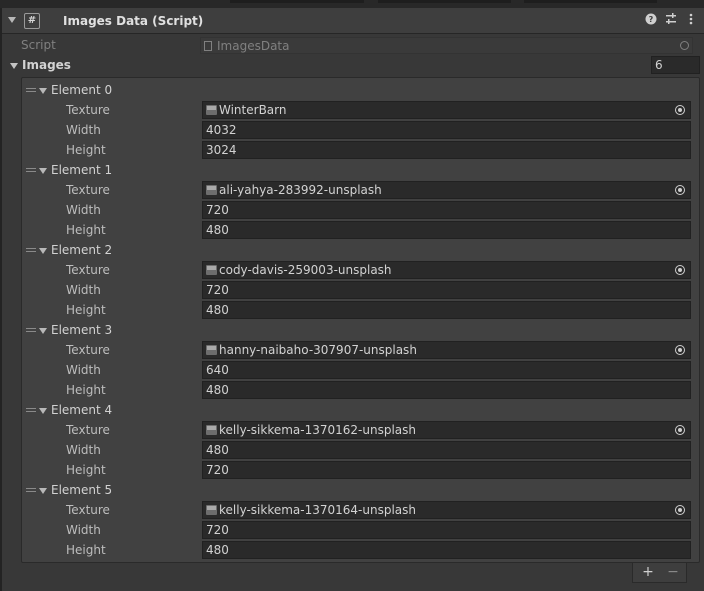 This screenshot has width=704, height=591. Describe the element at coordinates (133, 21) in the screenshot. I see `component-title: Images Data (Script)` at that location.